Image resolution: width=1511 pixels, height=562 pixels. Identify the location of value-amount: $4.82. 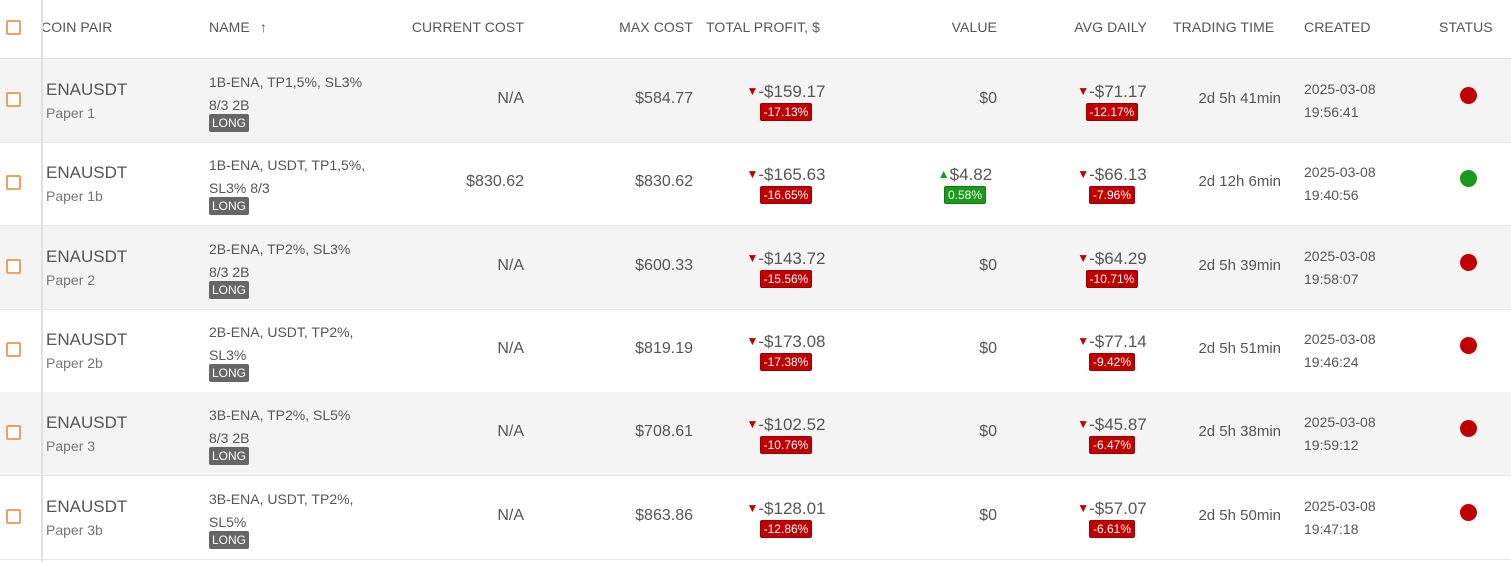
(971, 174).